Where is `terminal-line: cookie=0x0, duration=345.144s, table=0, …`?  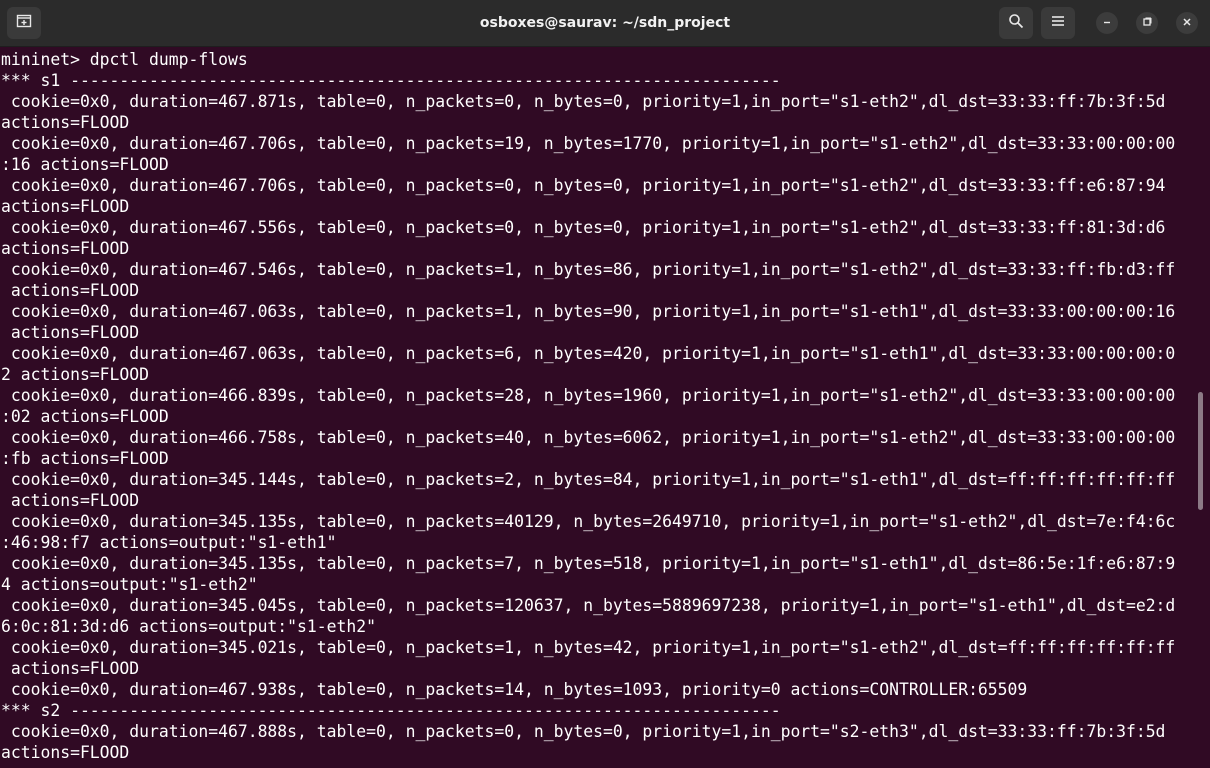
terminal-line: cookie=0x0, duration=345.144s, table=0, … is located at coordinates (588, 479).